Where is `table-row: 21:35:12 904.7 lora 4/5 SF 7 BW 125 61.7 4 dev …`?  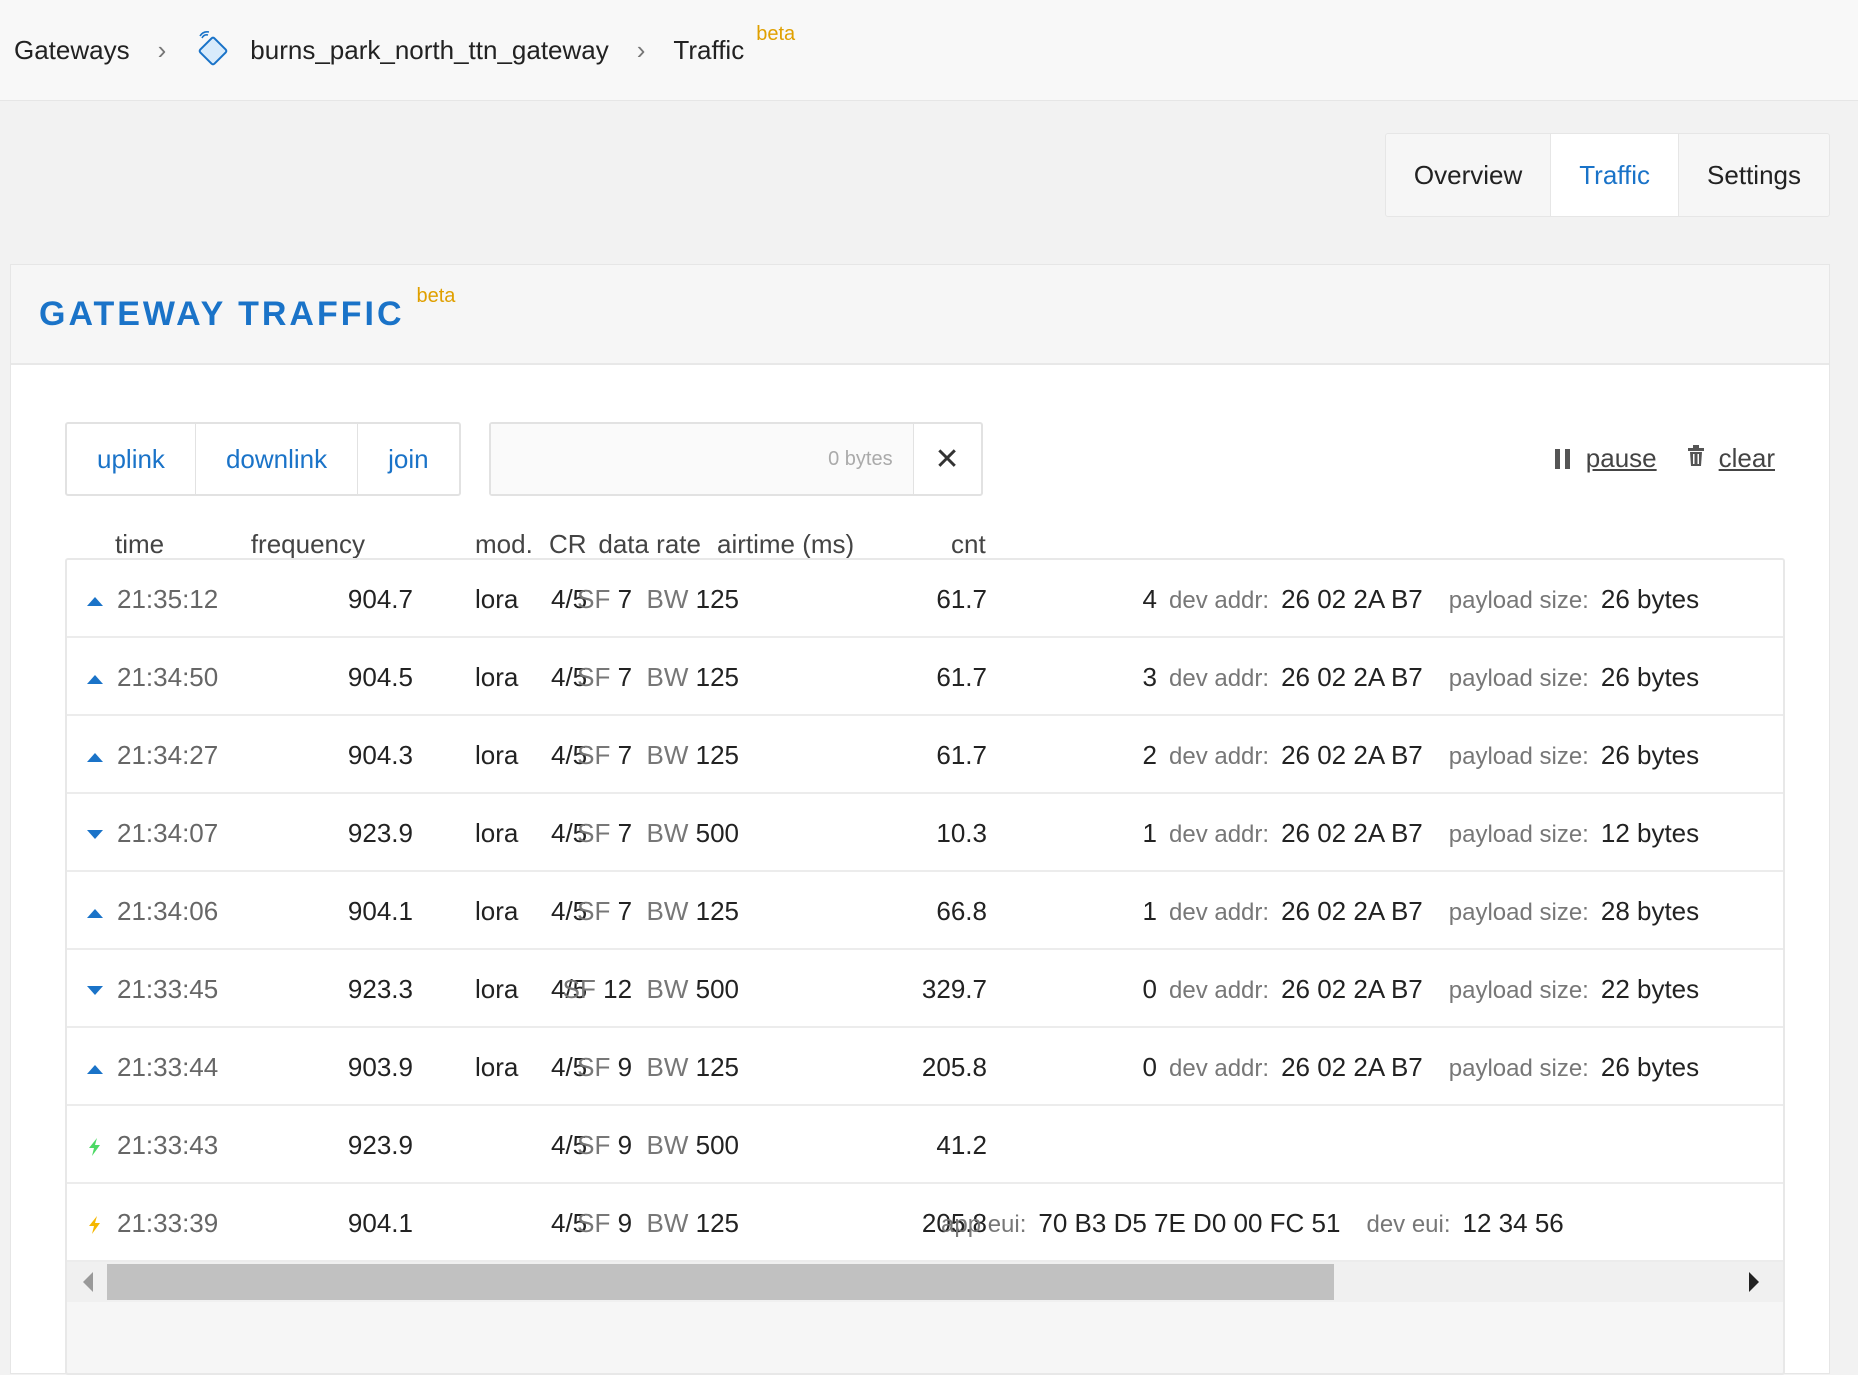
table-row: 21:35:12 904.7 lora 4/5 SF 7 BW 125 61.7 4 dev … is located at coordinates (925, 599).